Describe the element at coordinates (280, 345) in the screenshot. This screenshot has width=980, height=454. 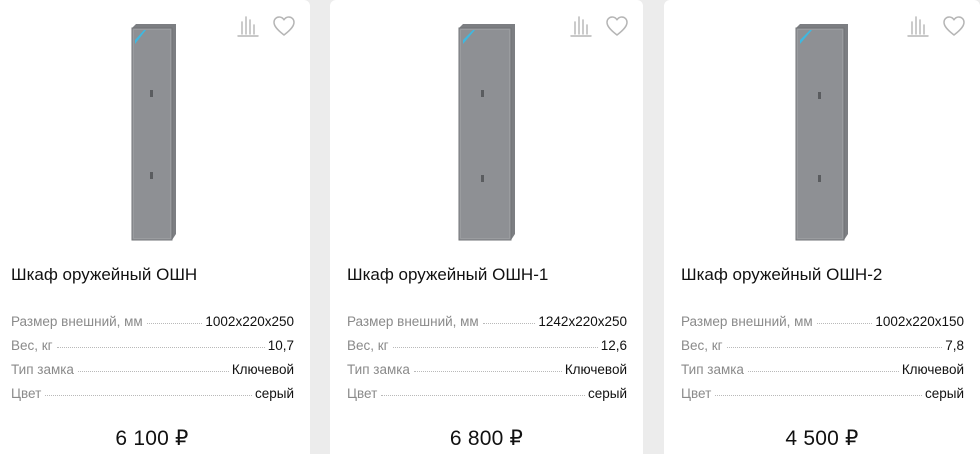
I see `spec-value: 10,7` at that location.